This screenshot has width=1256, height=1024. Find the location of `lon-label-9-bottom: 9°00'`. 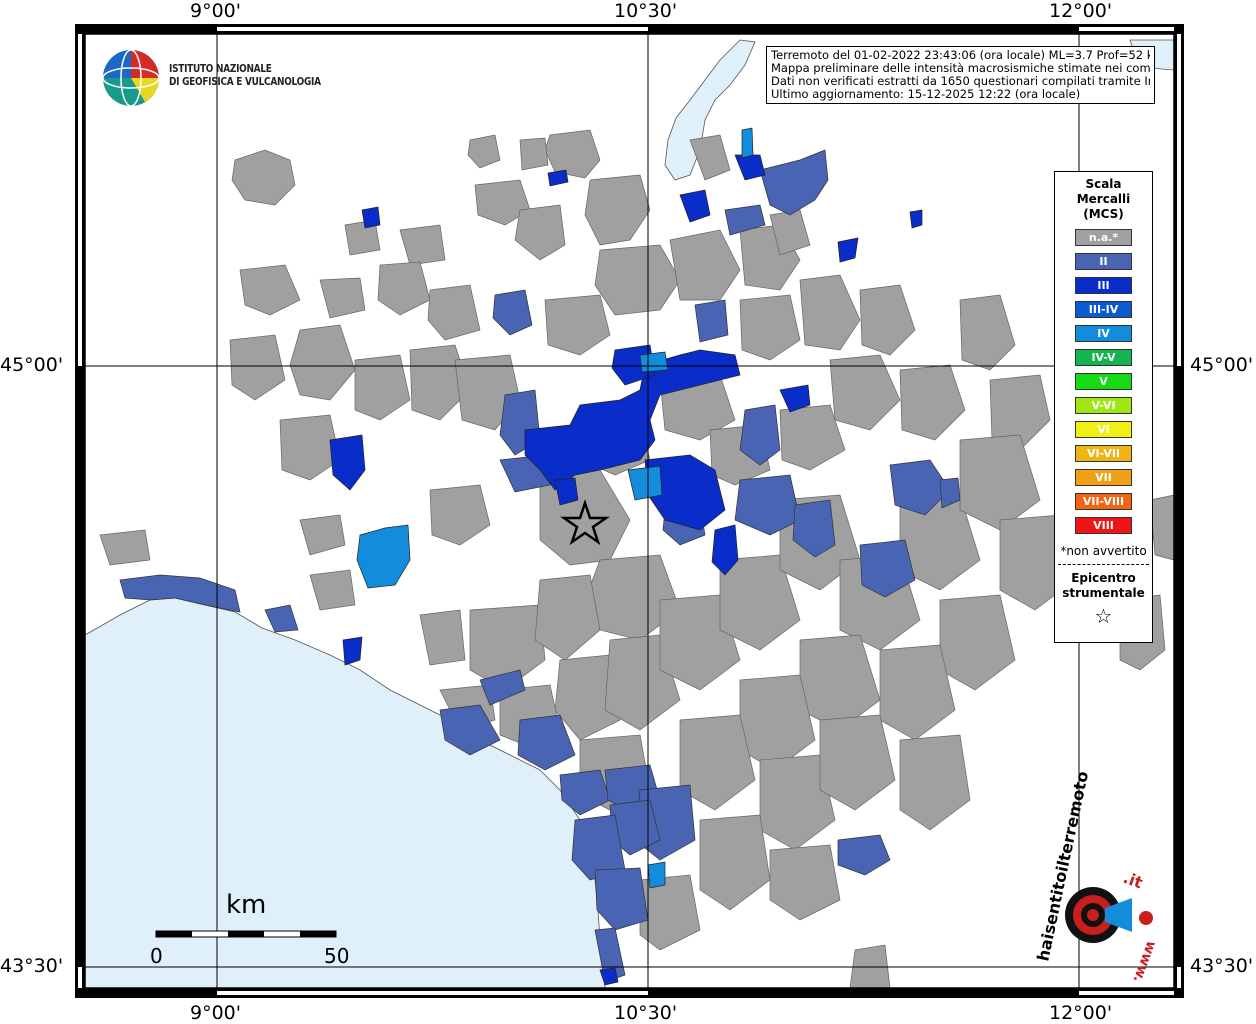

lon-label-9-bottom: 9°00' is located at coordinates (215, 1013).